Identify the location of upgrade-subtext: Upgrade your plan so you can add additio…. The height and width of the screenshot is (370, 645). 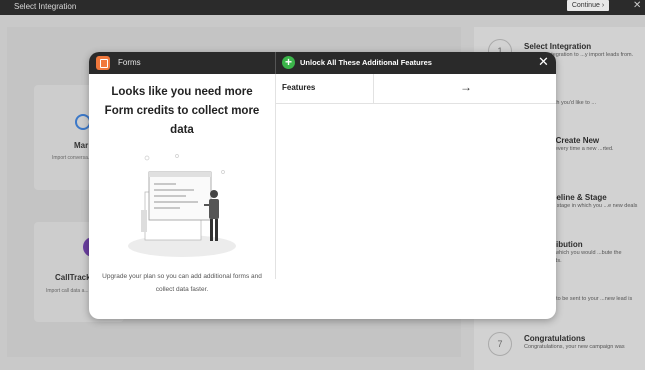
(182, 283).